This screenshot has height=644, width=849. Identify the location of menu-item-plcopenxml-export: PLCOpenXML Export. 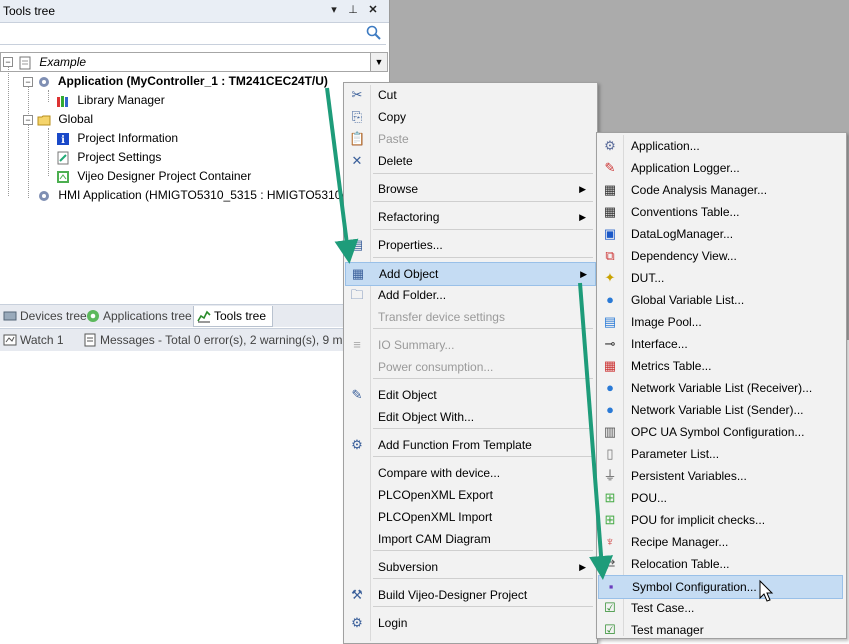
(469, 495).